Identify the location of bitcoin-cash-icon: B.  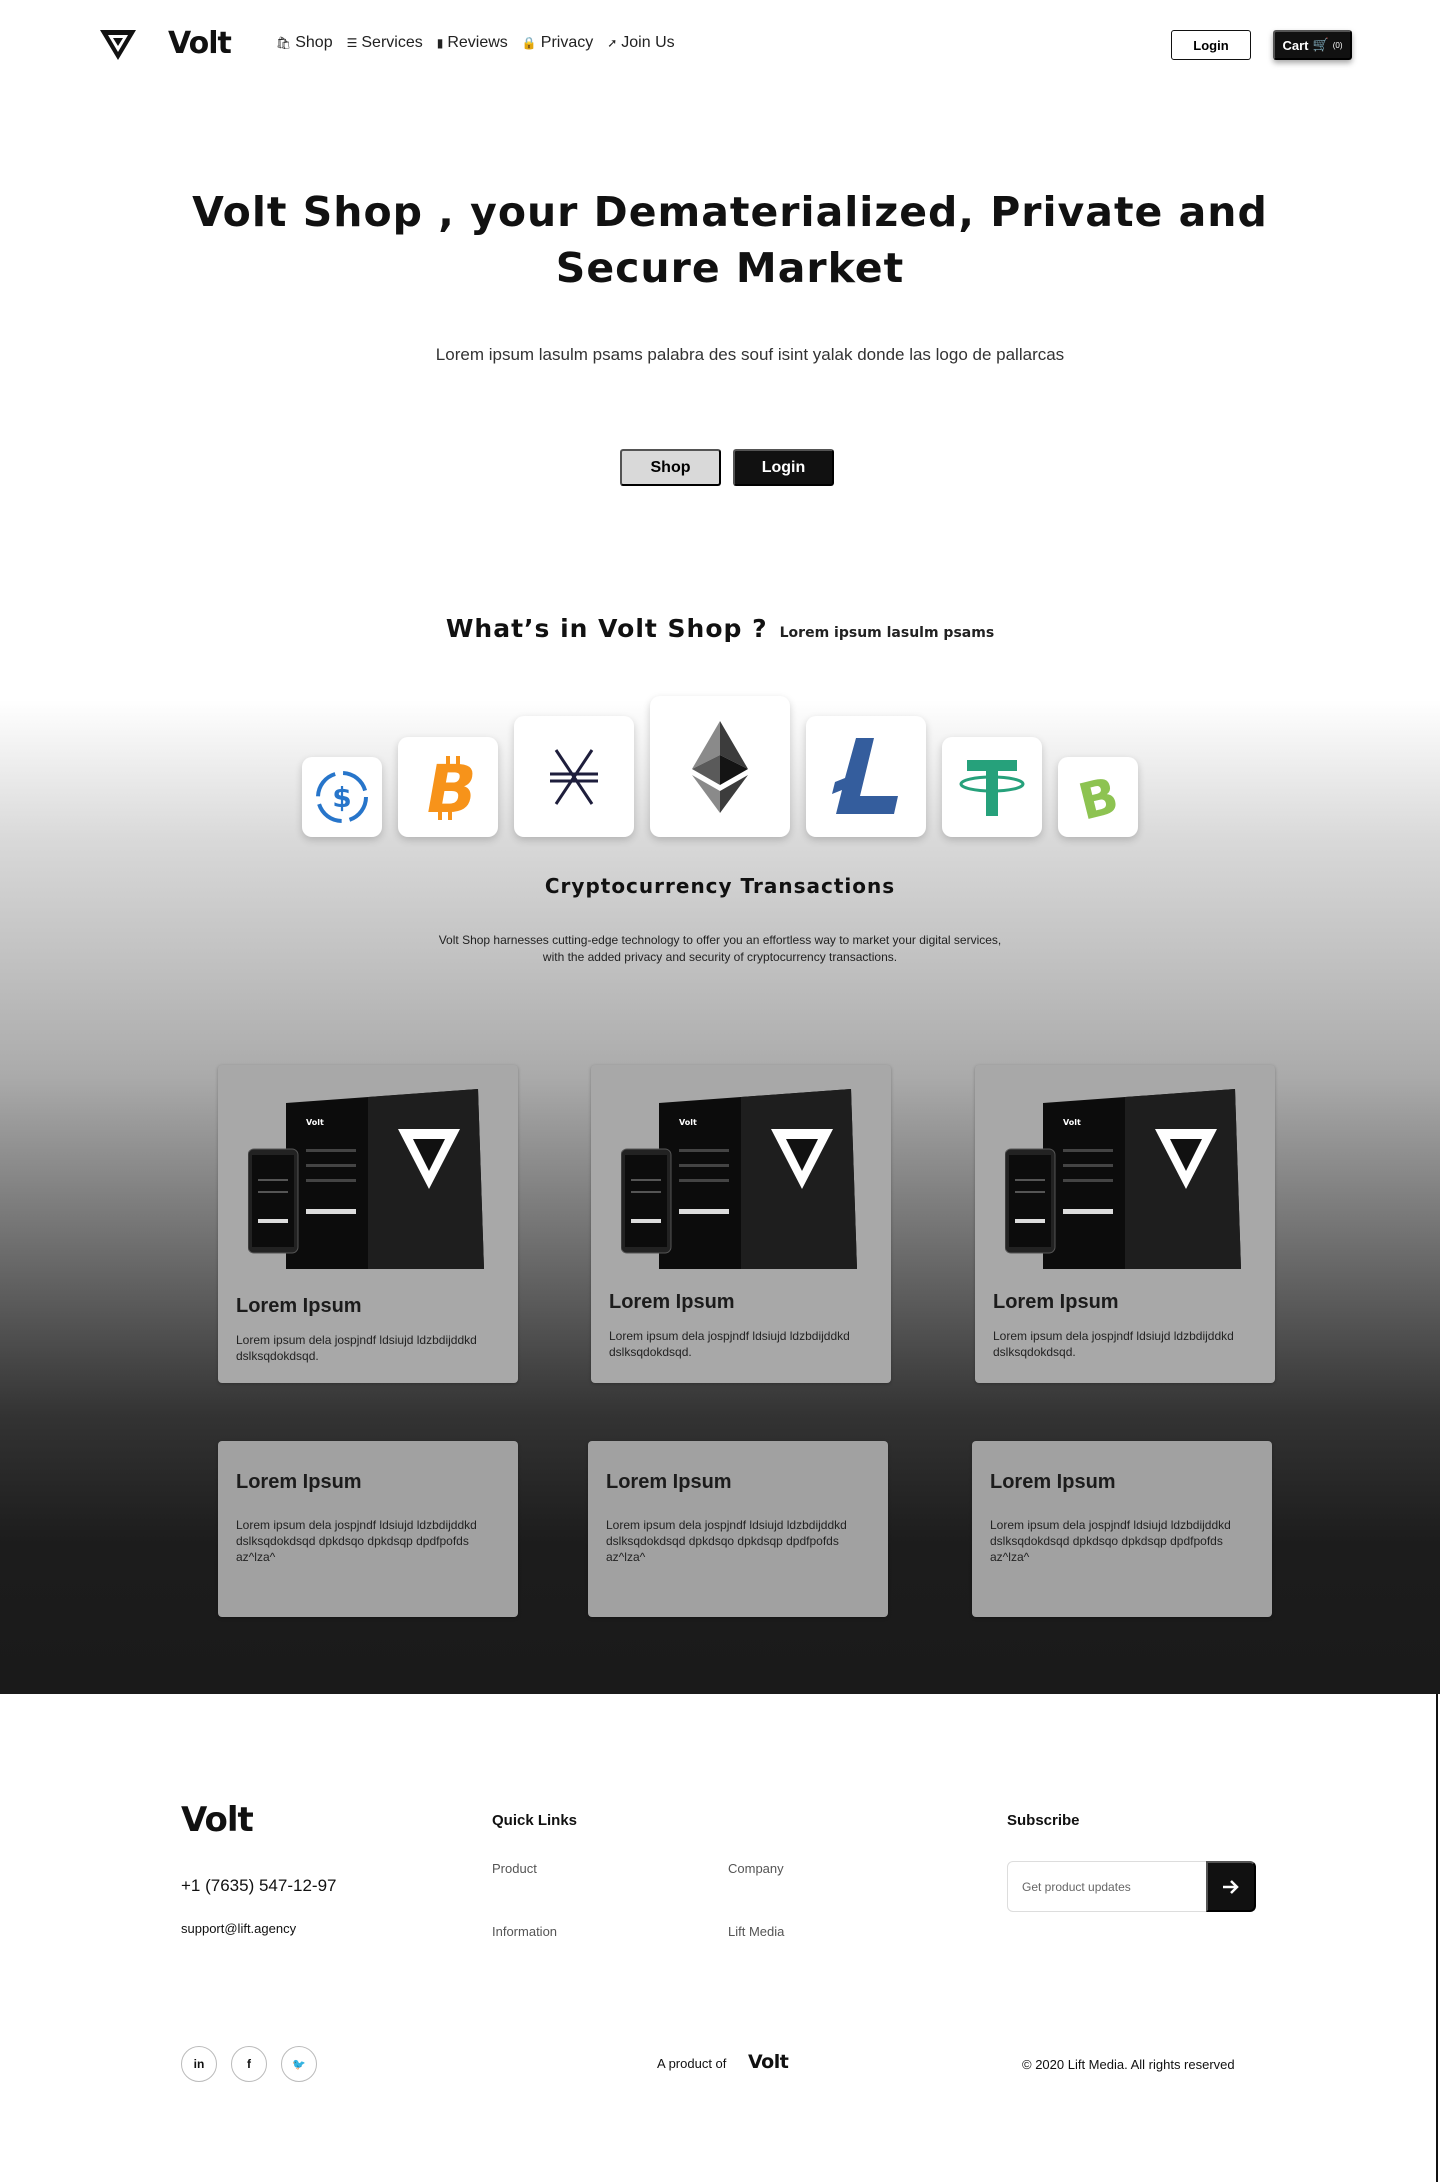
(1098, 797).